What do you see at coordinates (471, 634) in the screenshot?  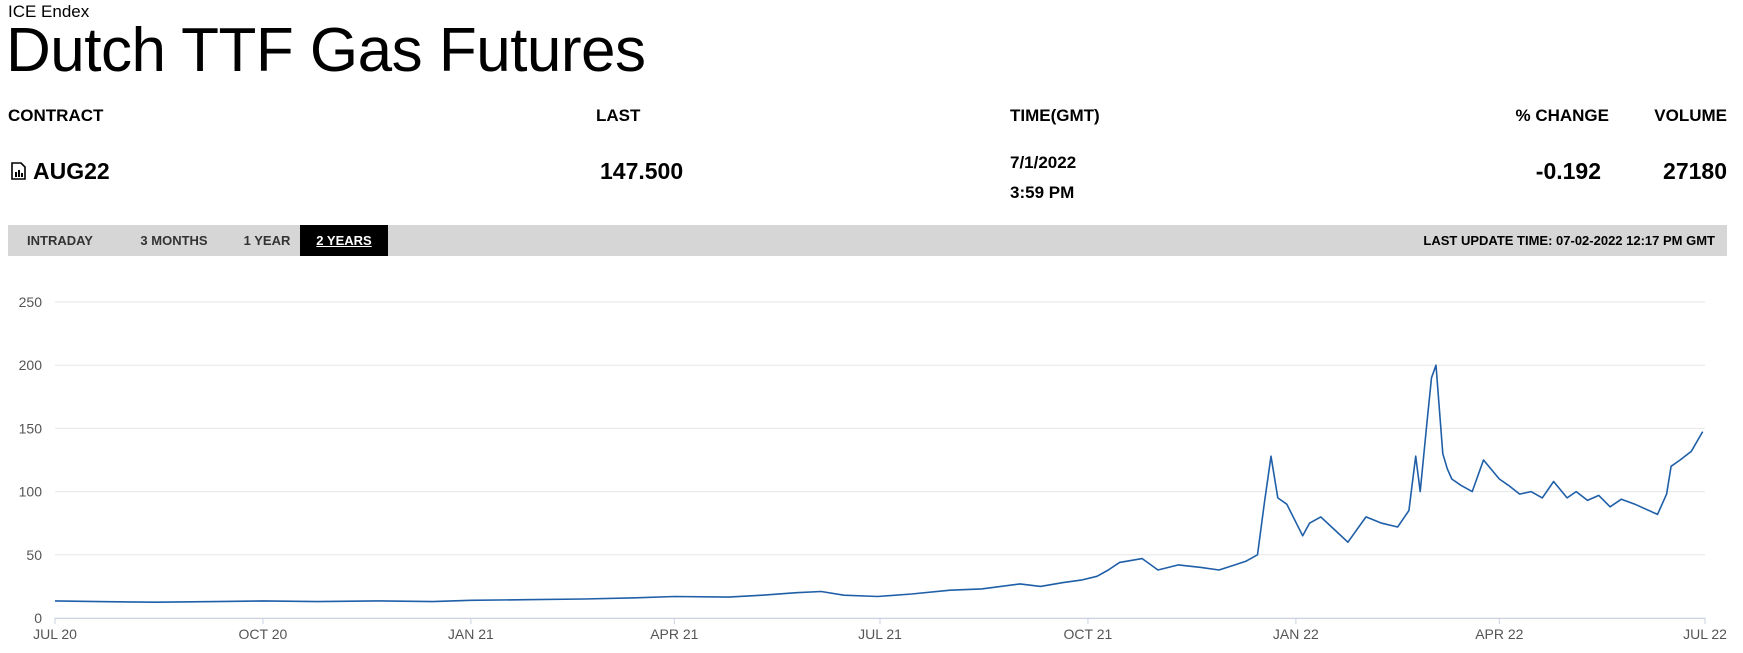 I see `x-tick-label: JAN 21` at bounding box center [471, 634].